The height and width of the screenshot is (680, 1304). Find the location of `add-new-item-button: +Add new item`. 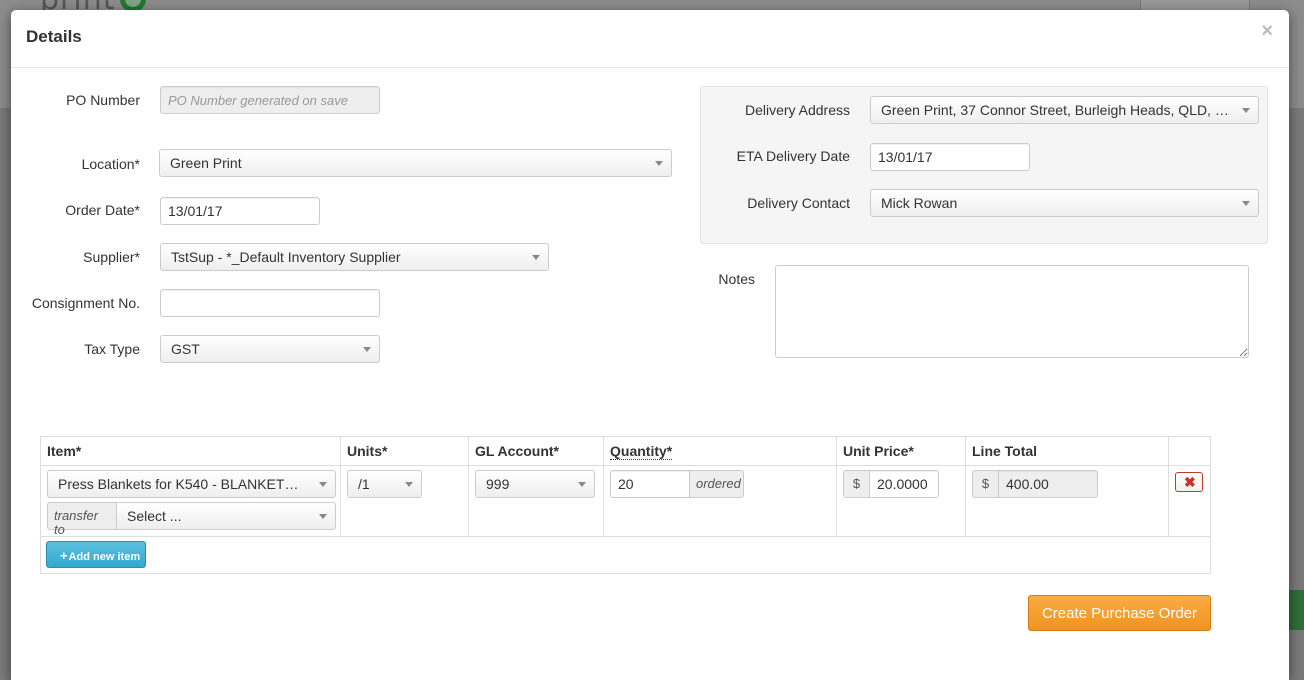

add-new-item-button: +Add new item is located at coordinates (96, 554).